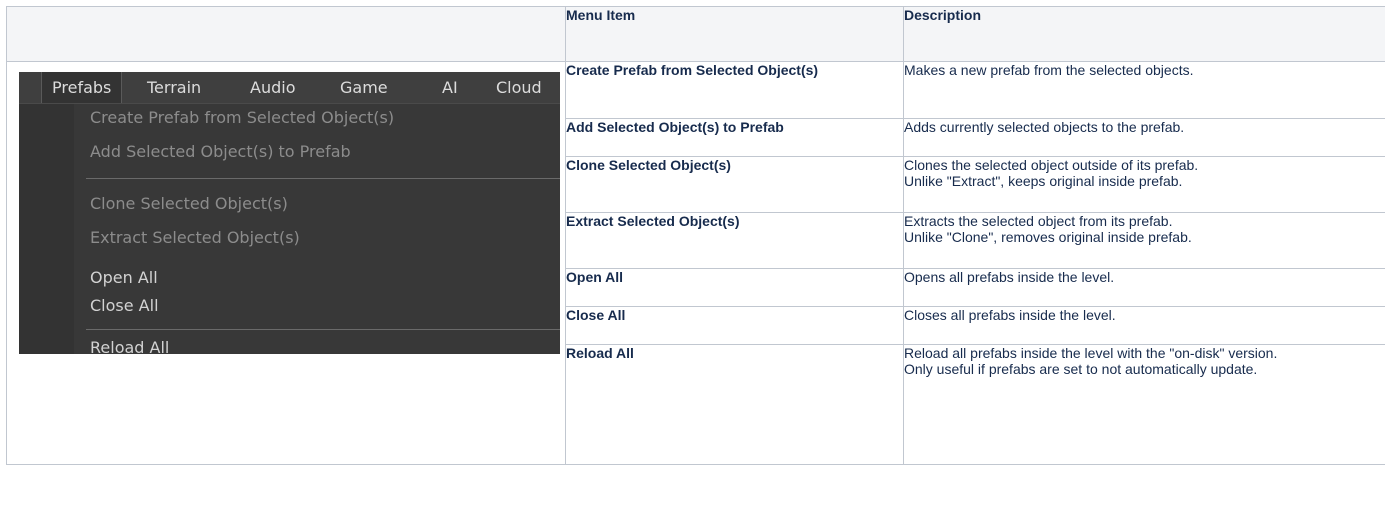 This screenshot has width=1385, height=517. I want to click on menubar-ai: AI, so click(450, 87).